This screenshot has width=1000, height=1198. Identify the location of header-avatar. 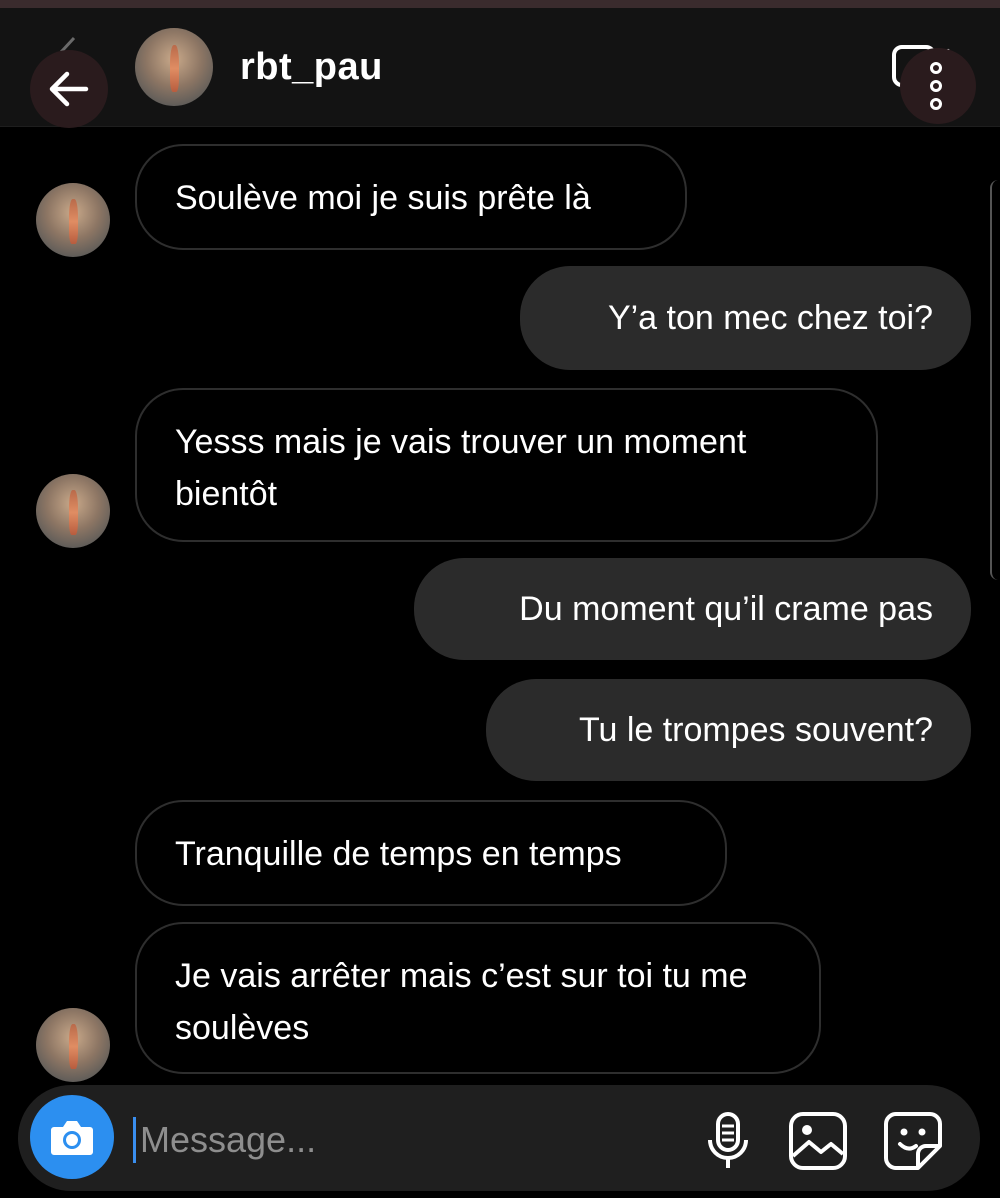
(174, 67).